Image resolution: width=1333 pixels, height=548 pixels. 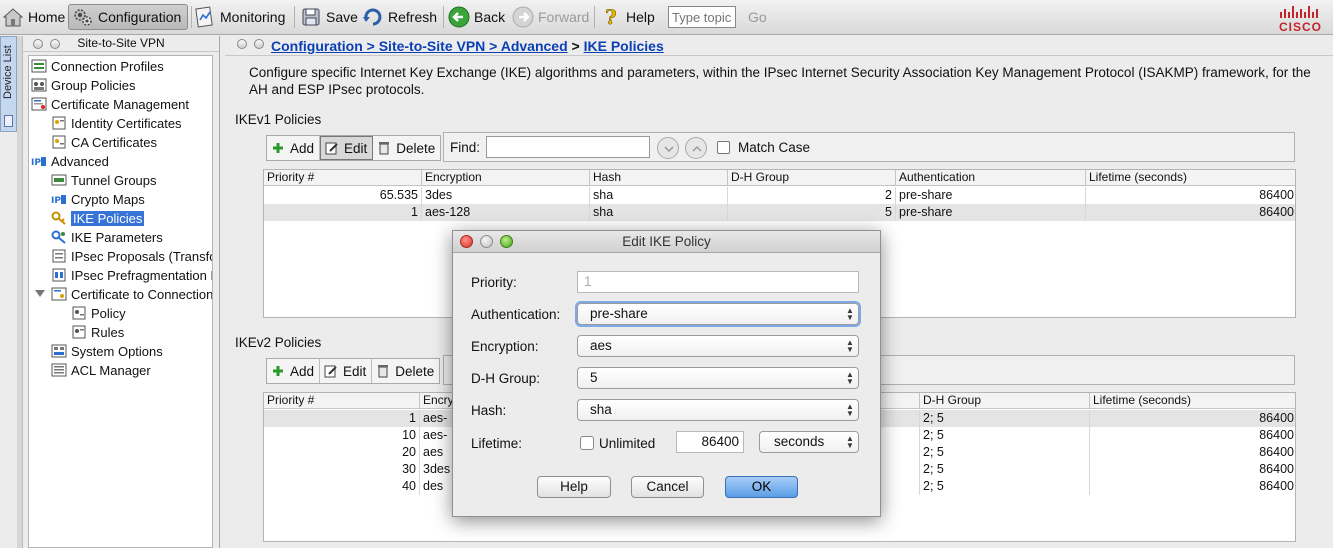 I want to click on panel-close-button, so click(x=38, y=44).